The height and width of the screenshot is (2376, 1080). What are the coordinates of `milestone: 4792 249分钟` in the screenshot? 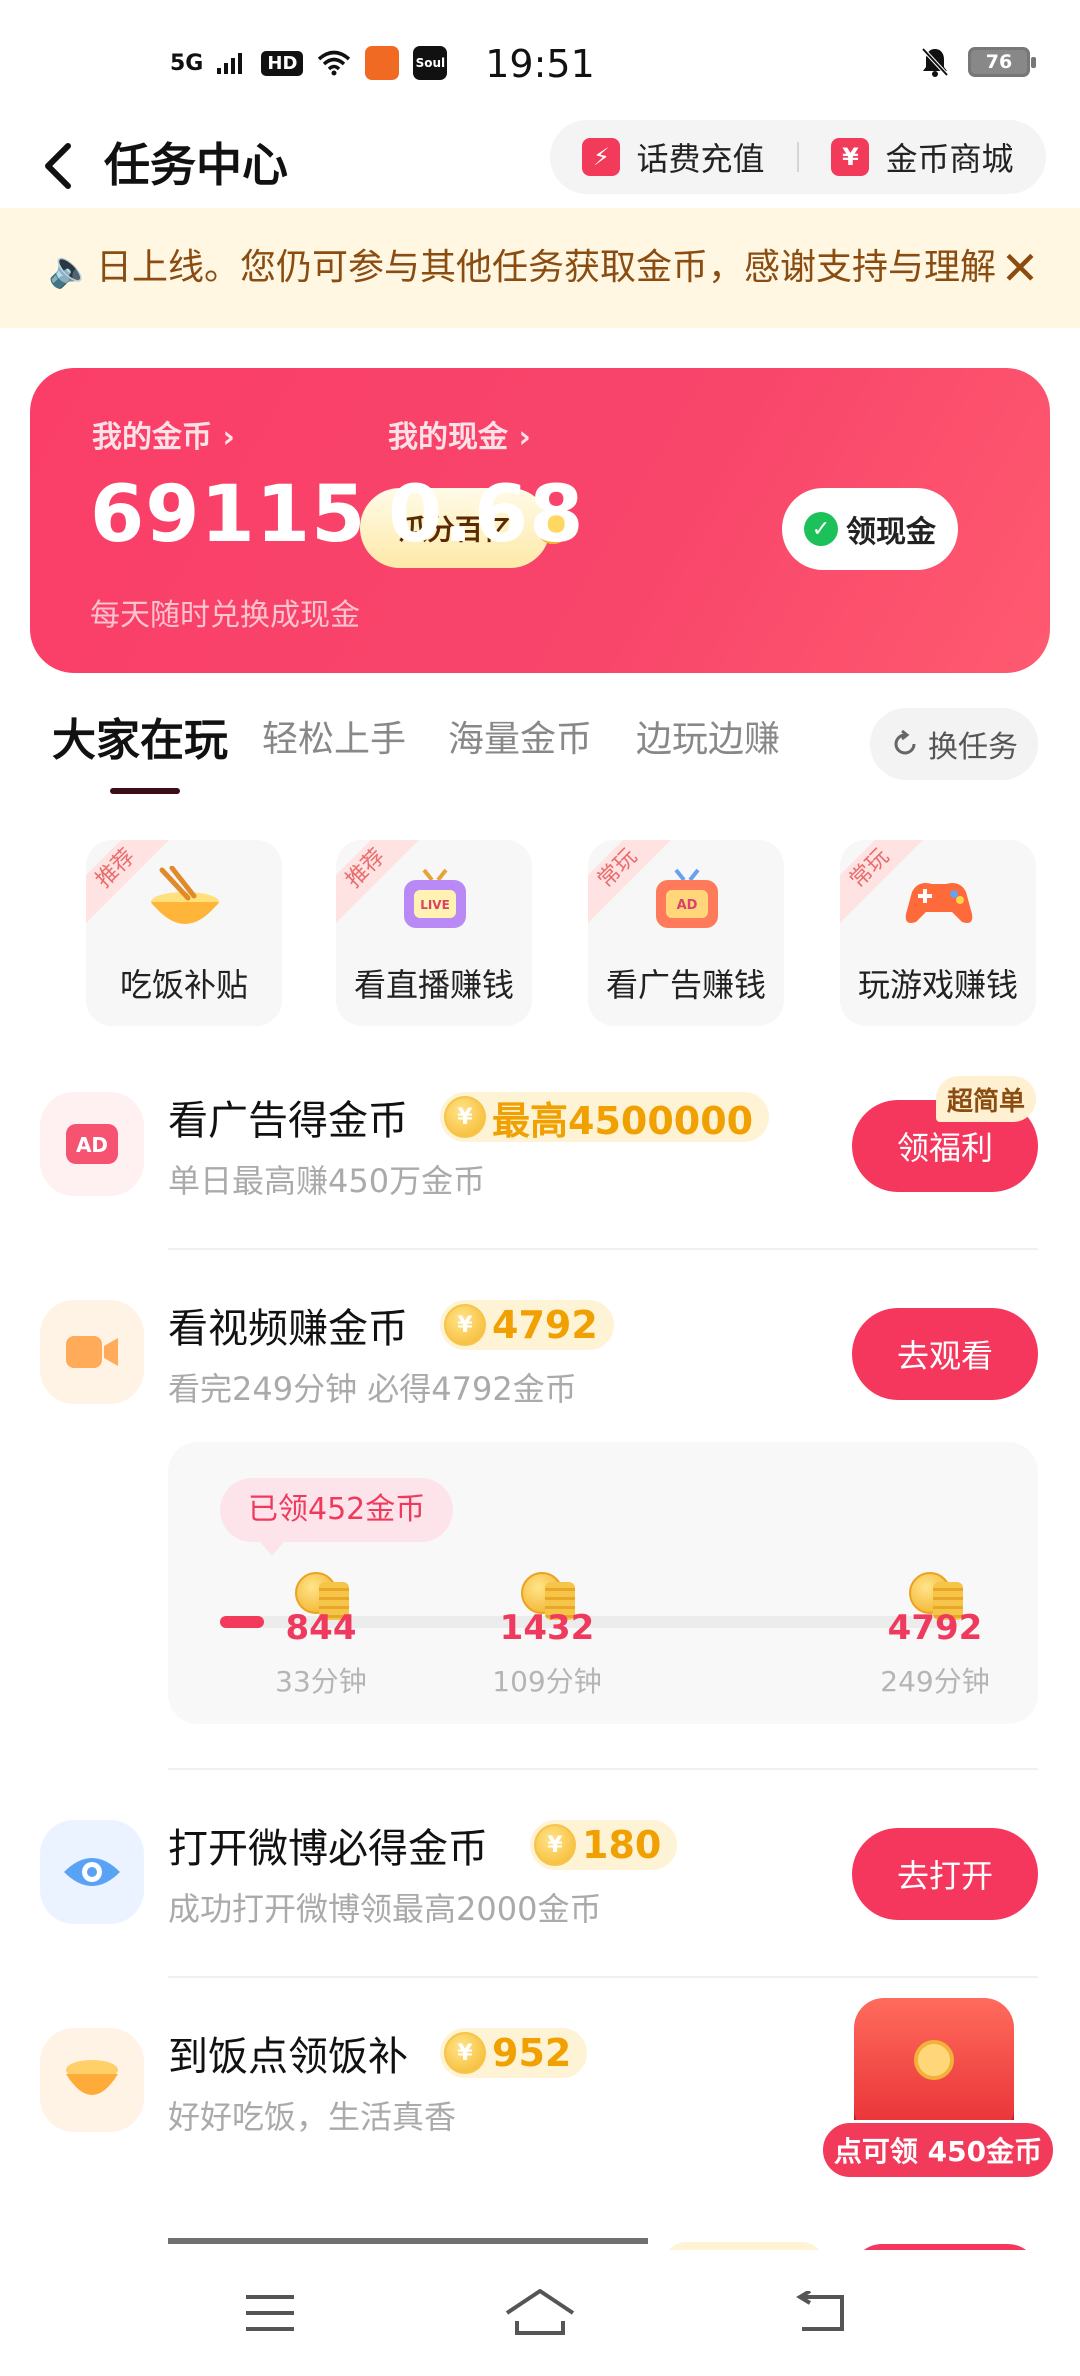 It's located at (935, 1636).